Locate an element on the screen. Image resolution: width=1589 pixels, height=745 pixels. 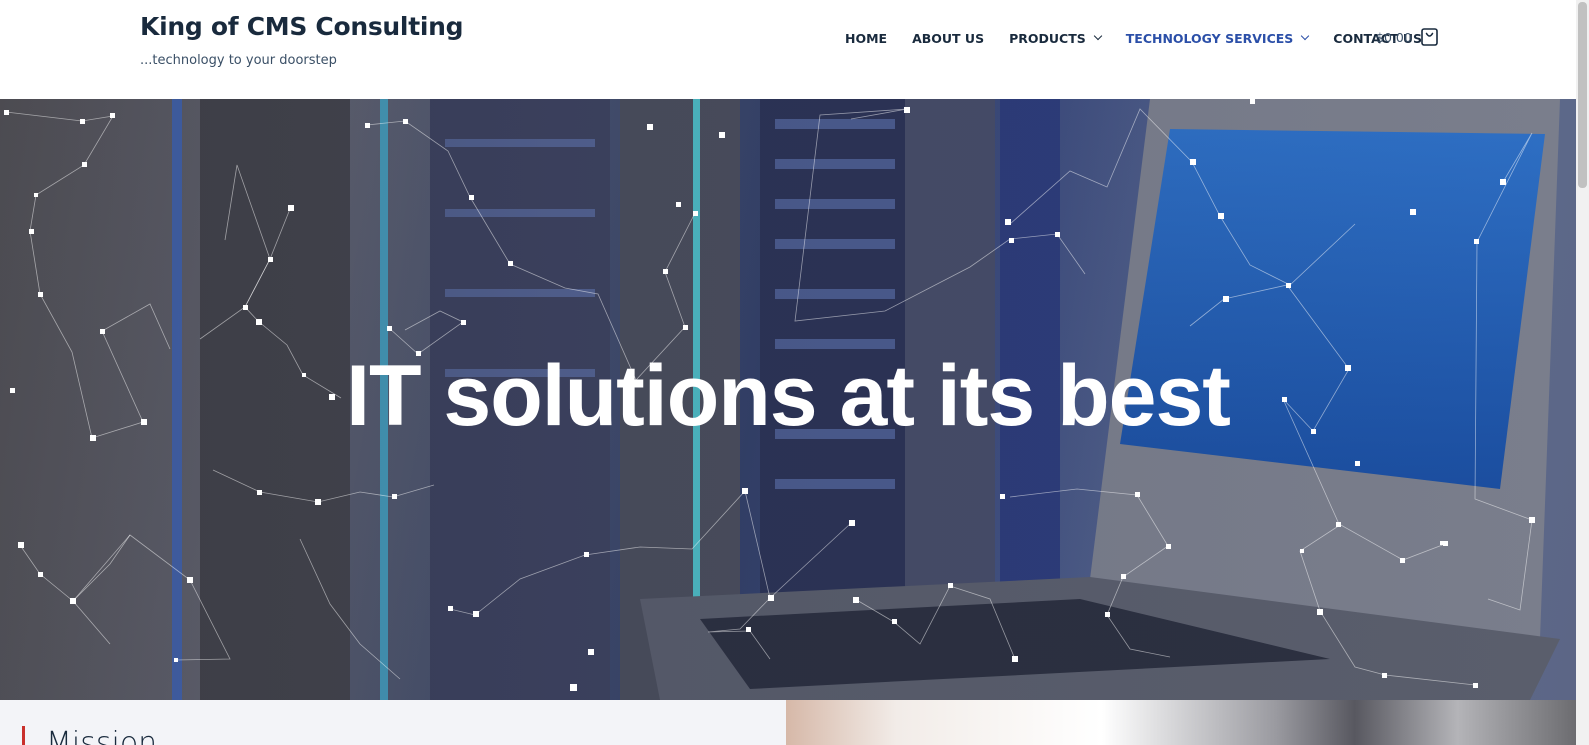
nav-item-technology-services: TECHNOLOGY SERVICES is located at coordinates (1217, 38).